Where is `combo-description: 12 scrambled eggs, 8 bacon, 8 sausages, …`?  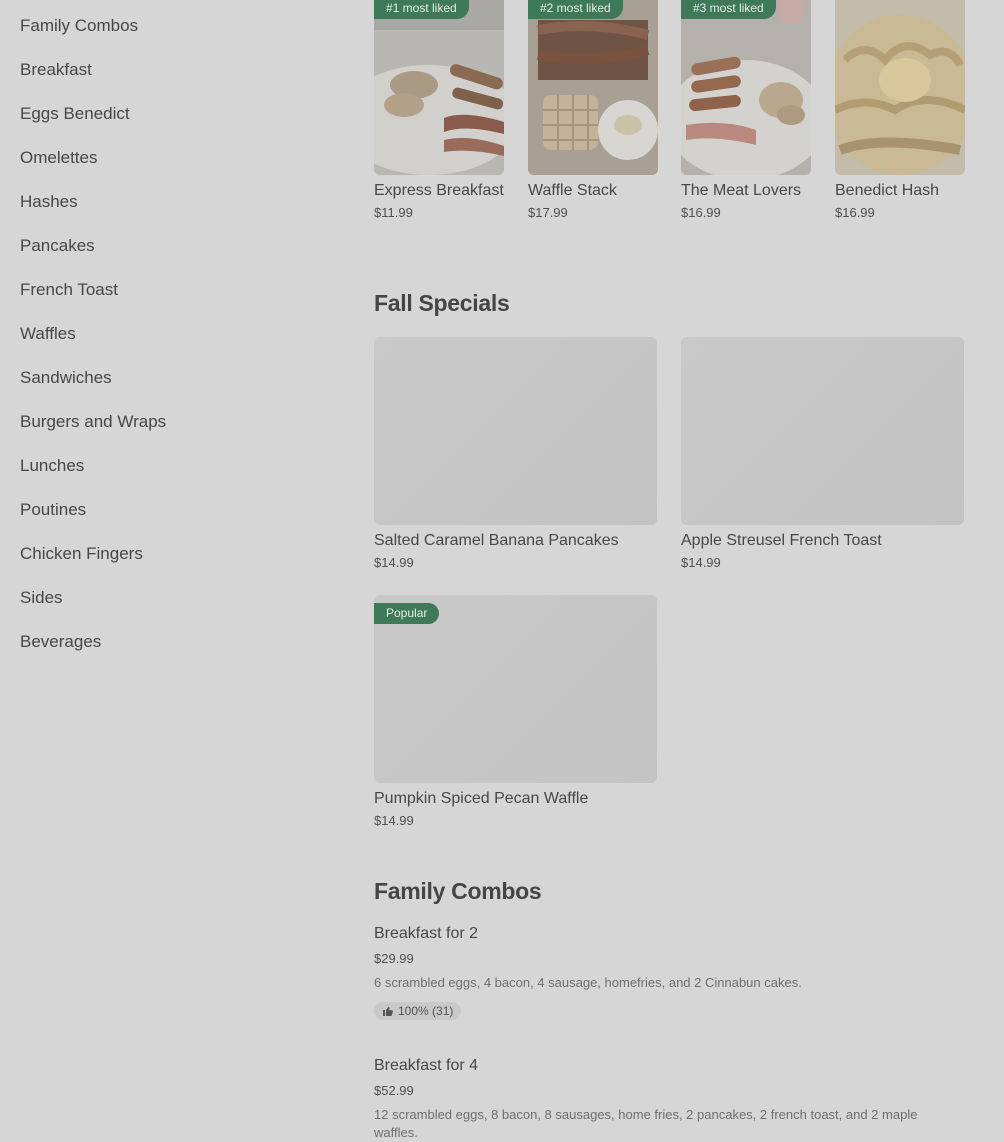 combo-description: 12 scrambled eggs, 8 bacon, 8 sausages, … is located at coordinates (646, 1123).